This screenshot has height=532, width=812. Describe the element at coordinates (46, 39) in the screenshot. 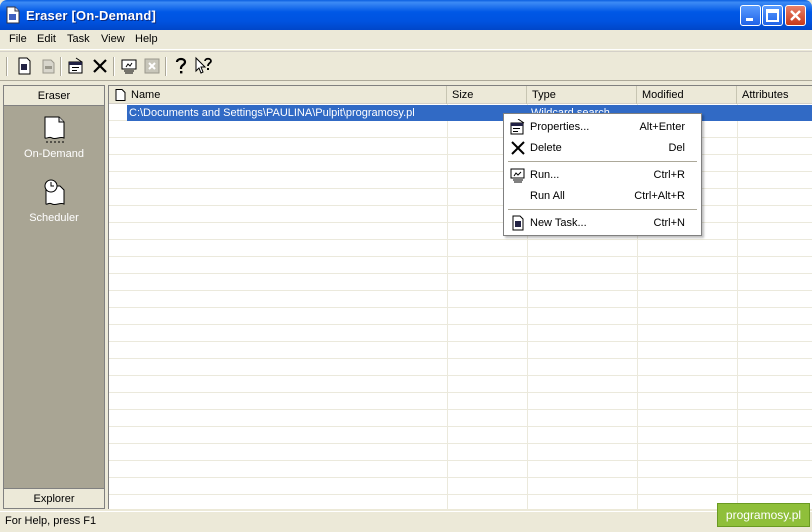

I see `menu-edit: Edit` at that location.